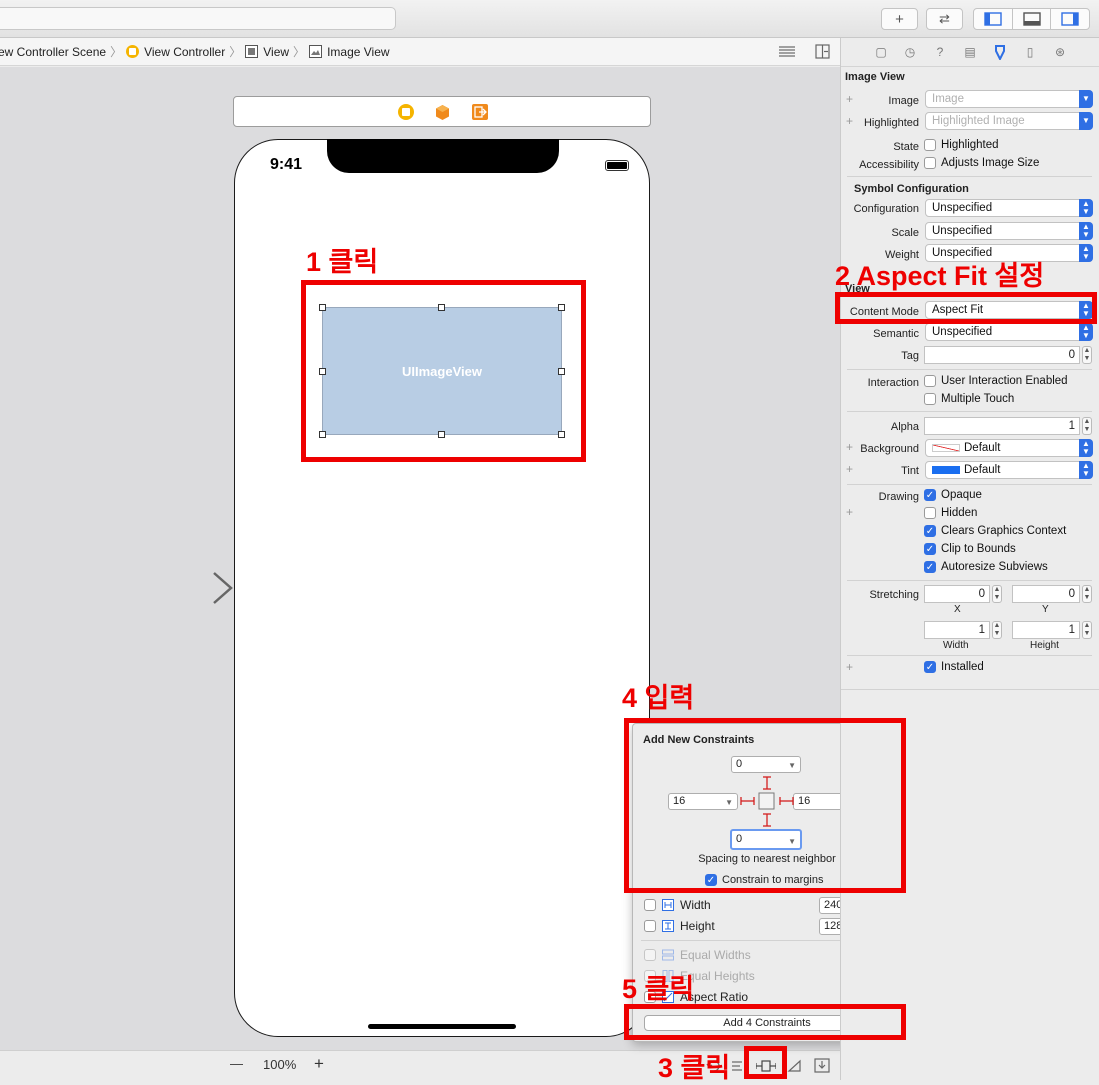 The height and width of the screenshot is (1085, 1099). I want to click on exit-icon, so click(480, 112).